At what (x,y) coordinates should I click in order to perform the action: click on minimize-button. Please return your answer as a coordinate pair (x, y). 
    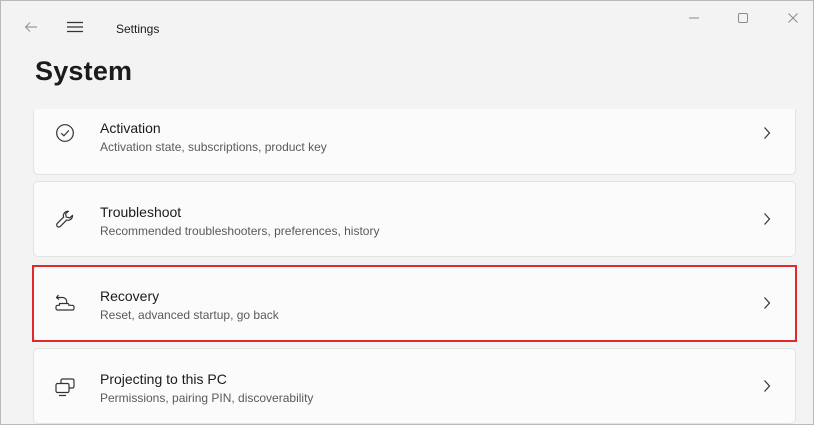
    Looking at the image, I should click on (694, 18).